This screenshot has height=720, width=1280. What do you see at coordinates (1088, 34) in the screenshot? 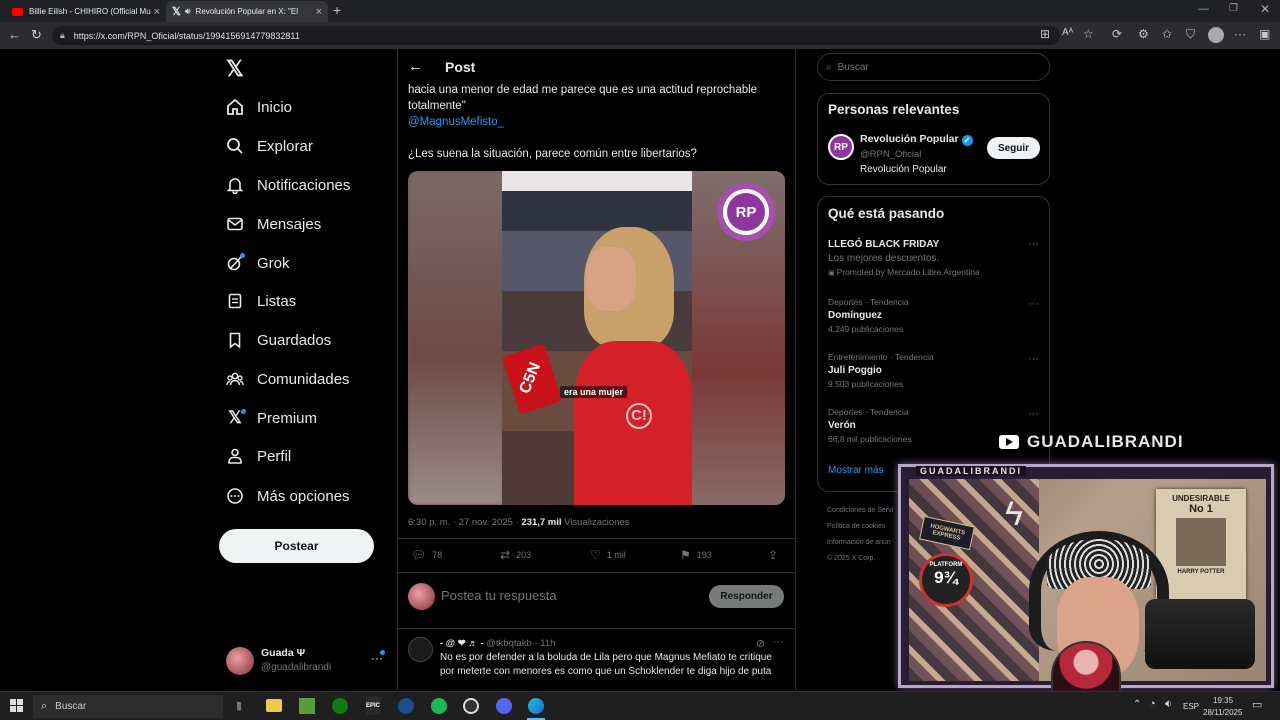
I see `favorite-star-icon: ☆` at bounding box center [1088, 34].